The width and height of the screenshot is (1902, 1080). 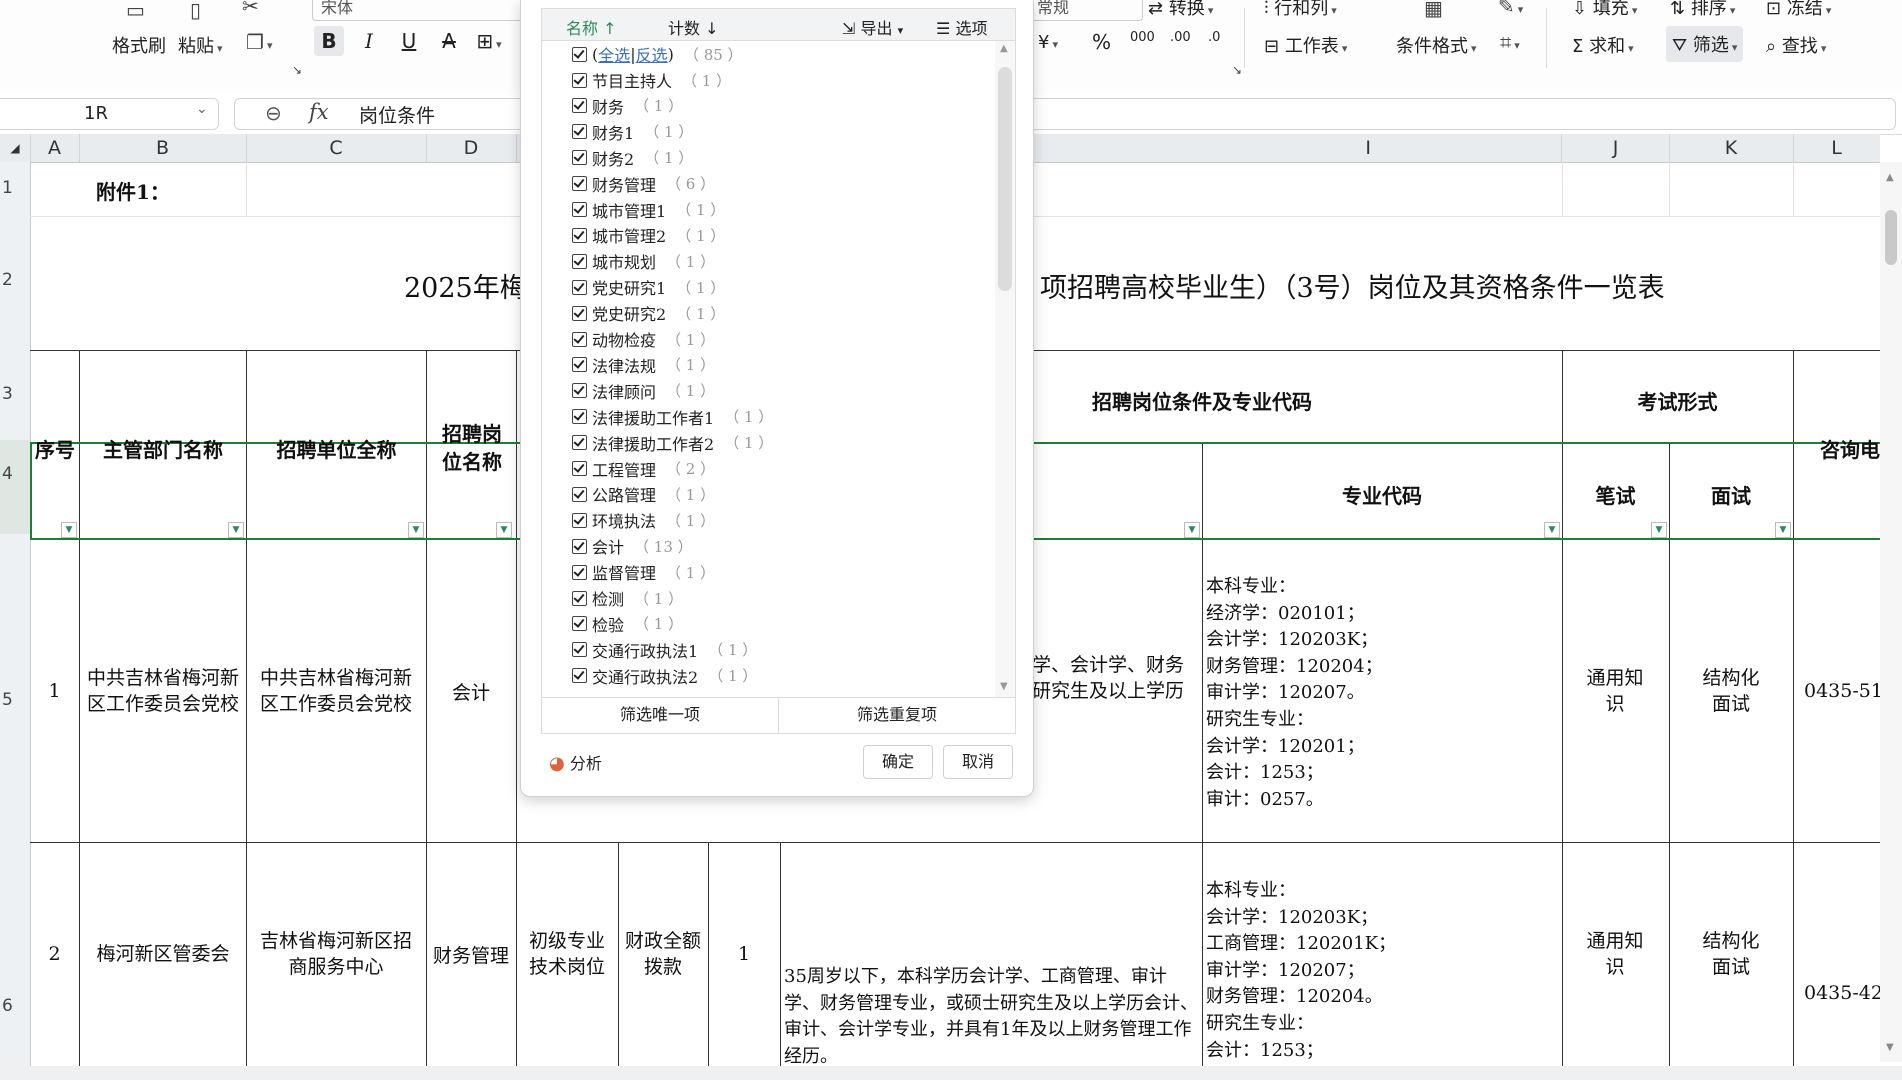 I want to click on bold-button: B, so click(x=329, y=41).